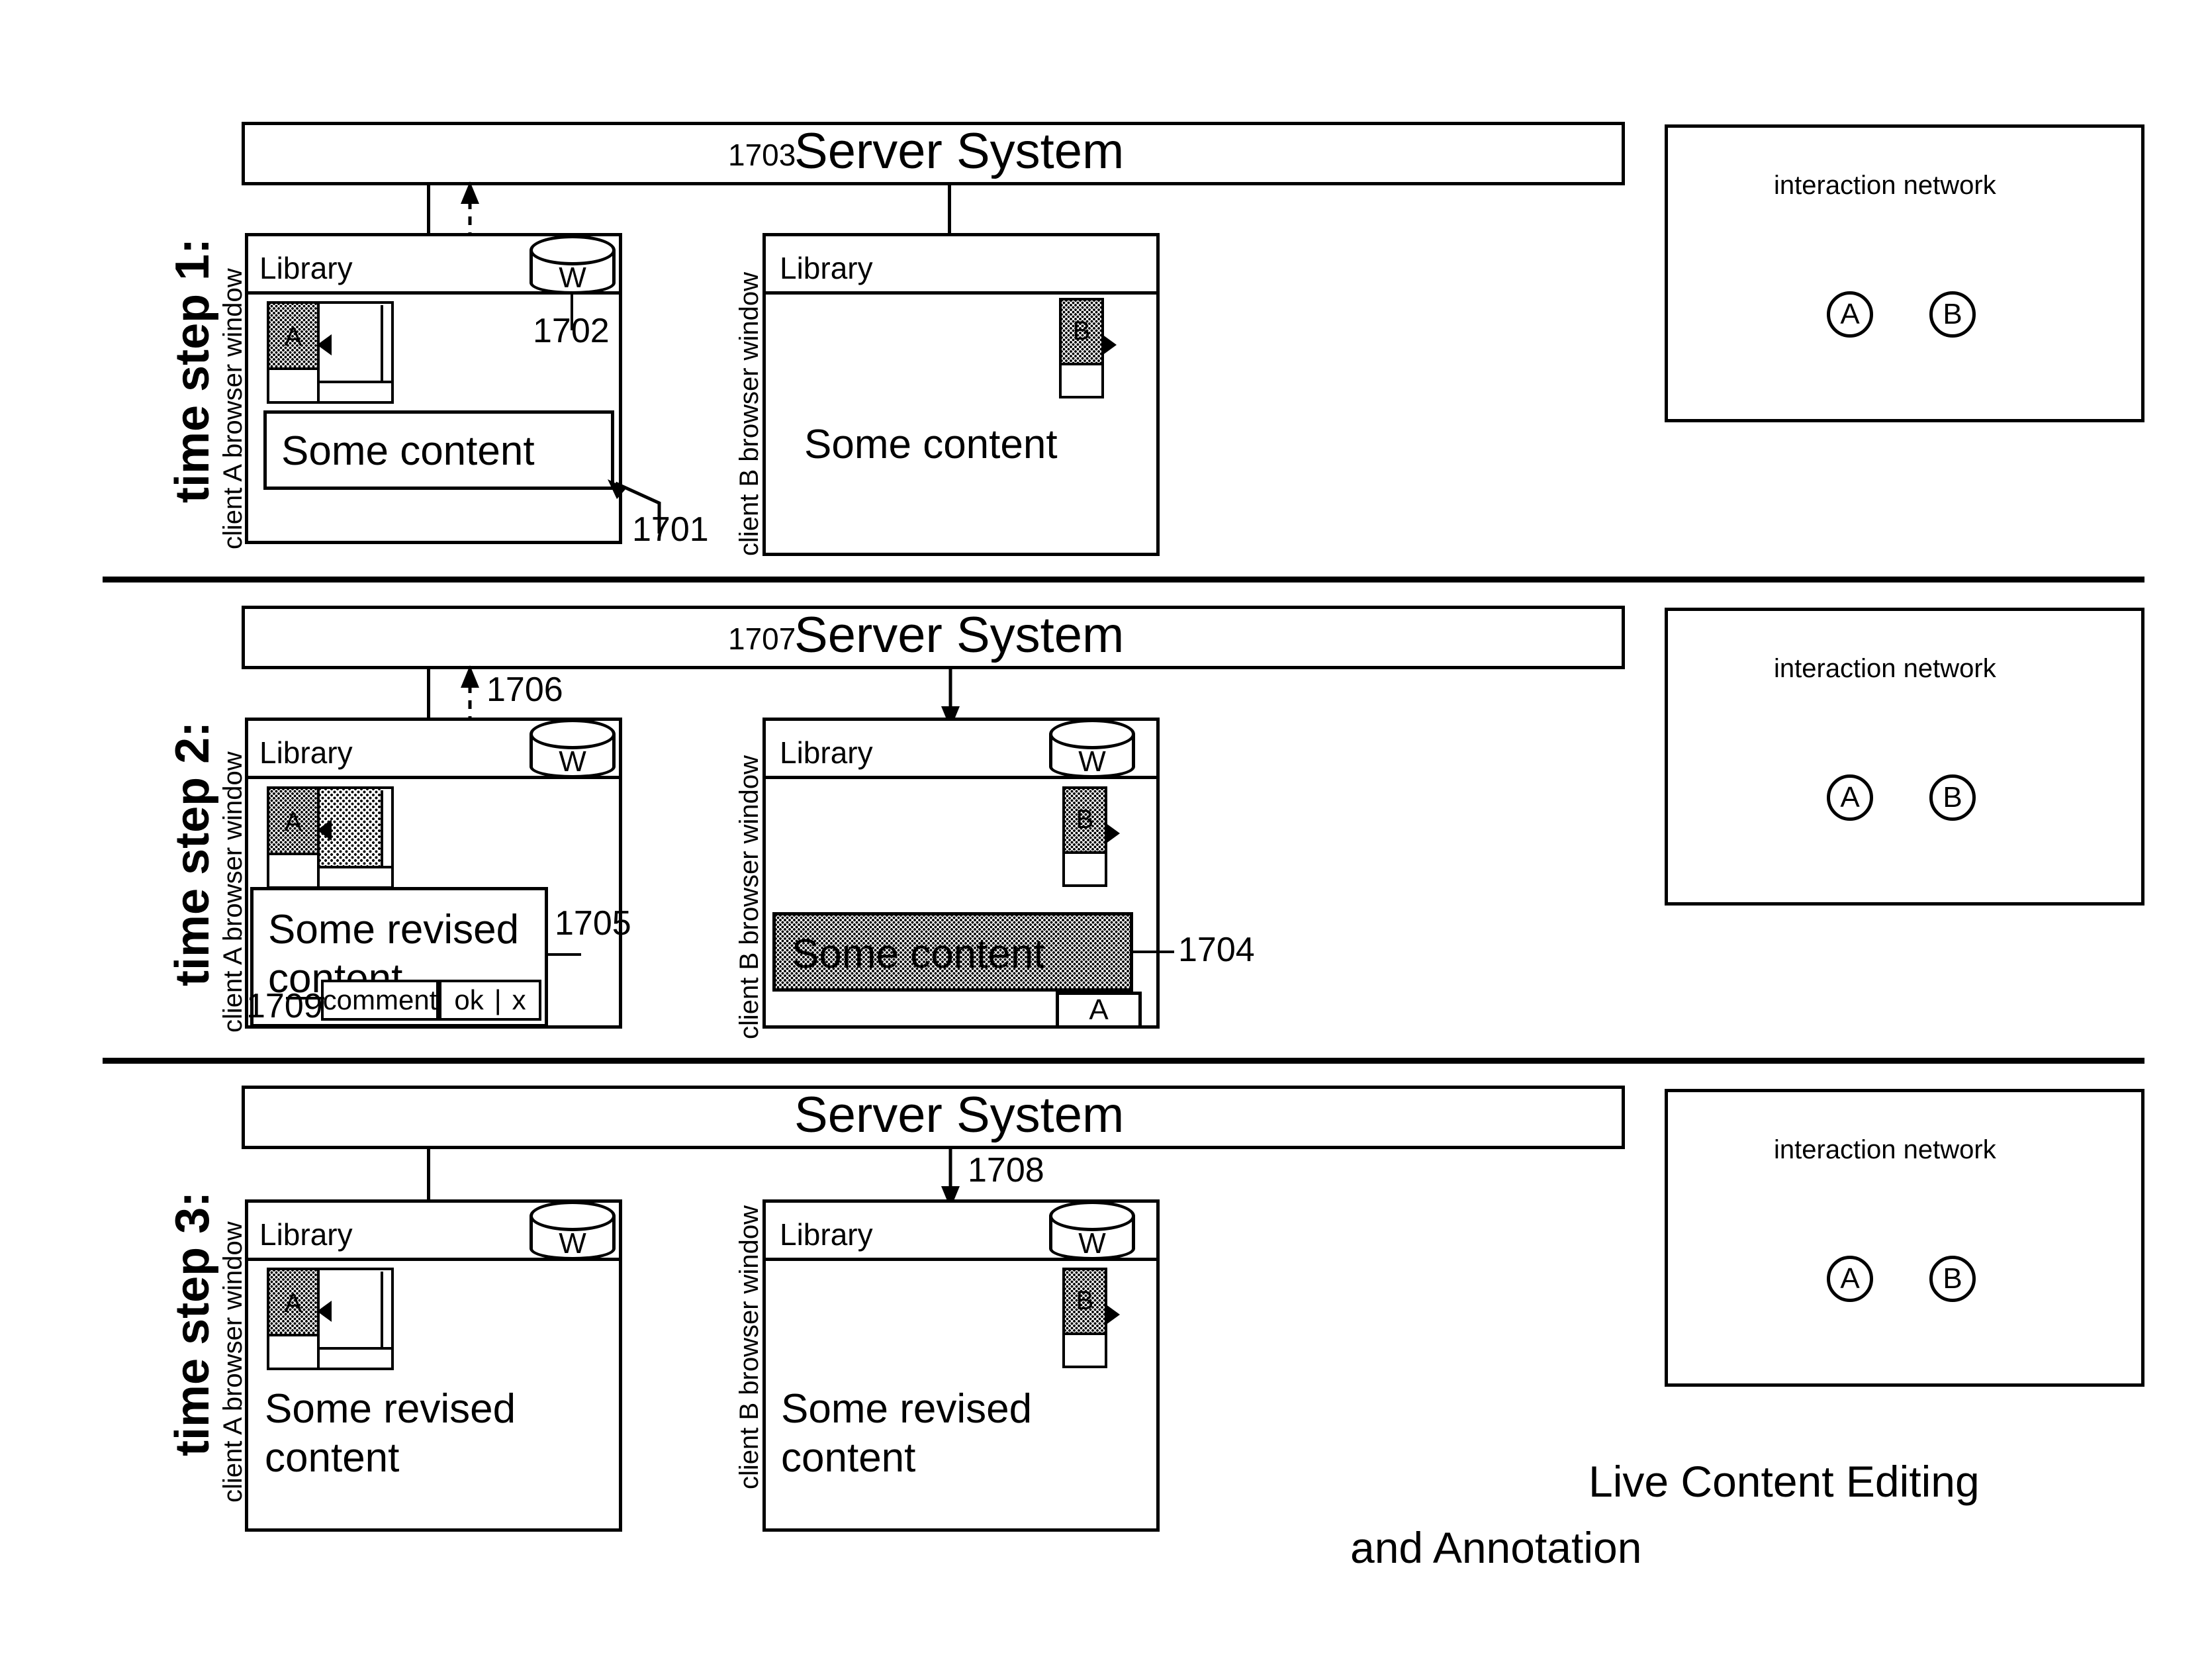  I want to click on ref-1701: 1701, so click(670, 529).